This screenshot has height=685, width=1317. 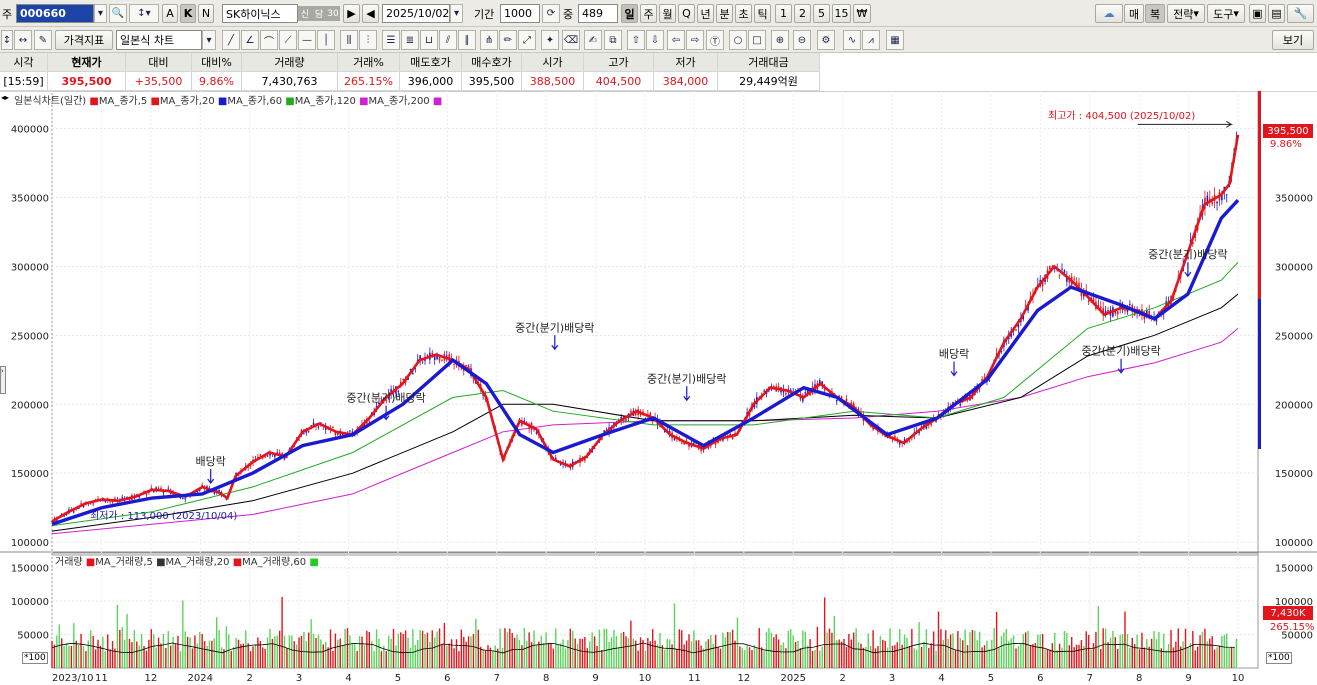 What do you see at coordinates (1293, 40) in the screenshot?
I see `view-button: 보기` at bounding box center [1293, 40].